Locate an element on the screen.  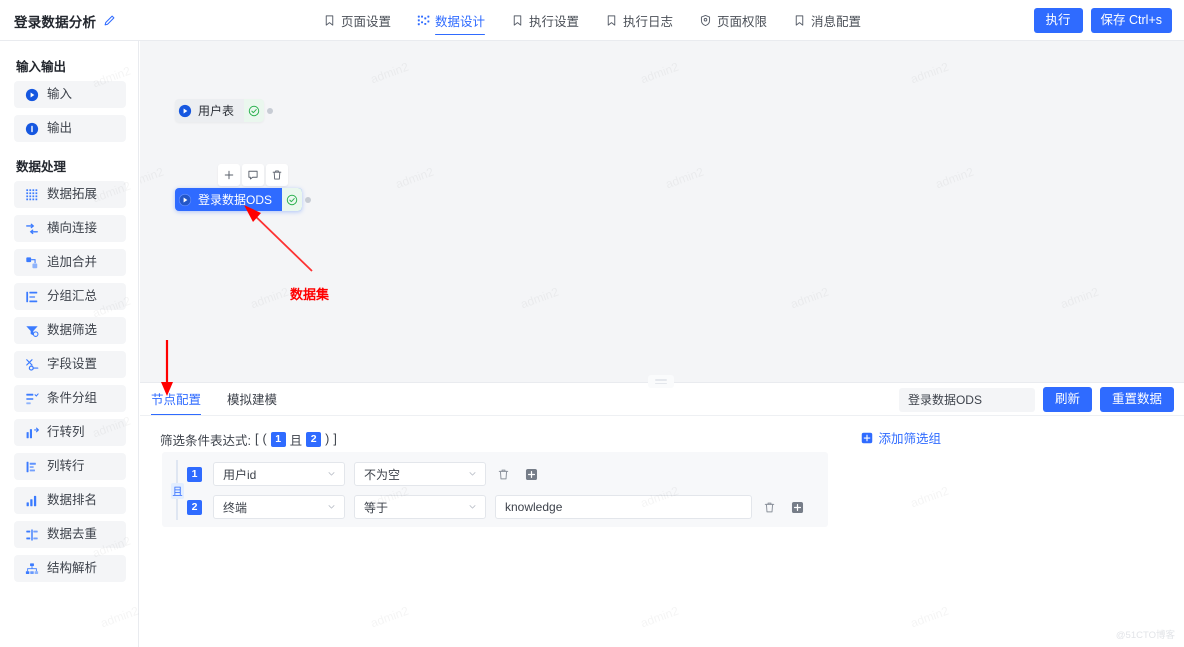
sidebar-item-label: 字段设置 is located at coordinates (72, 364).